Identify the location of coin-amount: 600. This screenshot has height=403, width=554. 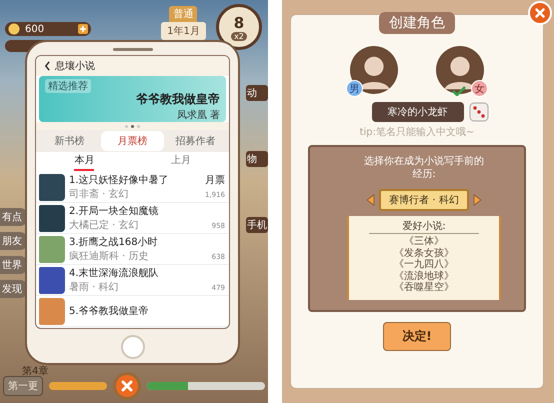
(34, 29).